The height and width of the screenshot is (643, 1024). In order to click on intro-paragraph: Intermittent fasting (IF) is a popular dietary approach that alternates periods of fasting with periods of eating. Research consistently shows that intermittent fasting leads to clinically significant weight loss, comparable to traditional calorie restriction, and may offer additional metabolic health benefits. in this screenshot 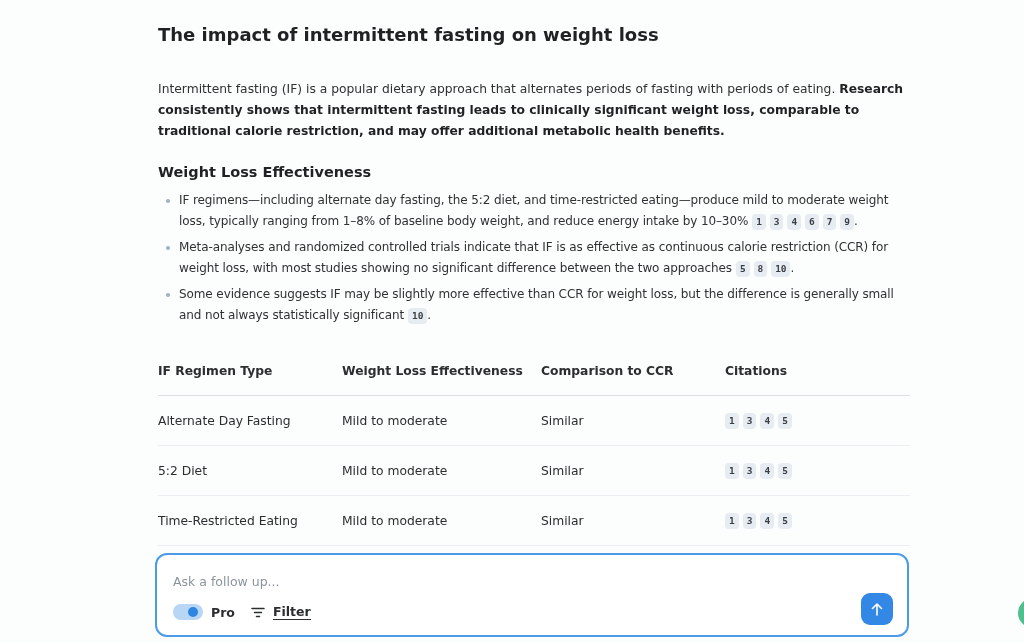, I will do `click(531, 110)`.